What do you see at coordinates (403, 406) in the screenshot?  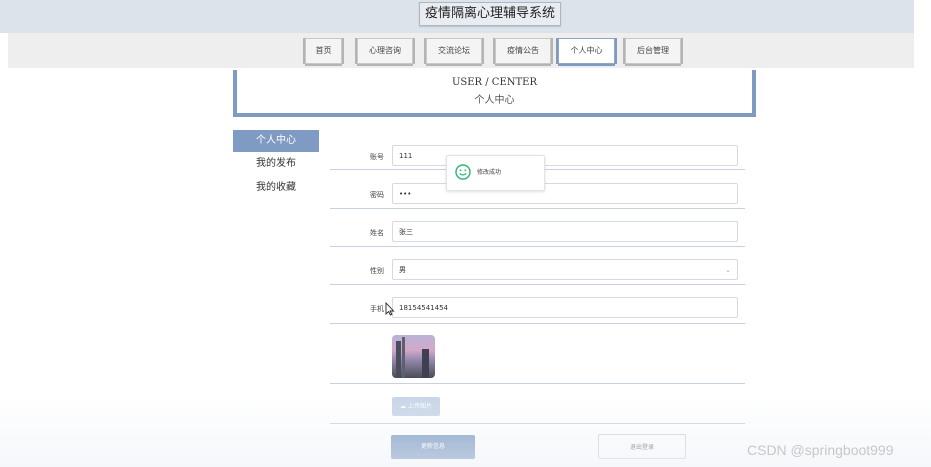 I see `cloud-upload-icon: ☁` at bounding box center [403, 406].